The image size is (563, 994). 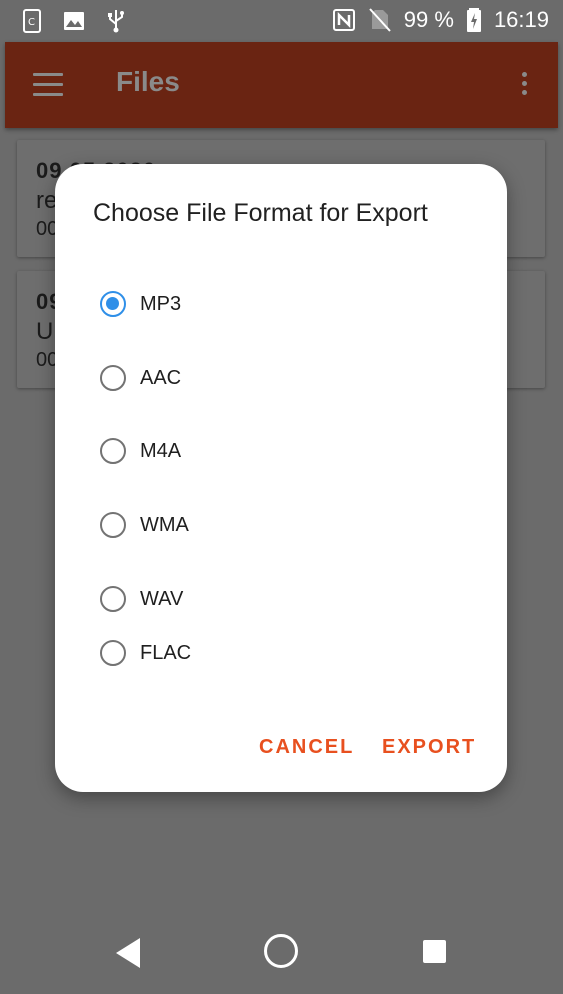 I want to click on image-icon, so click(x=74, y=21).